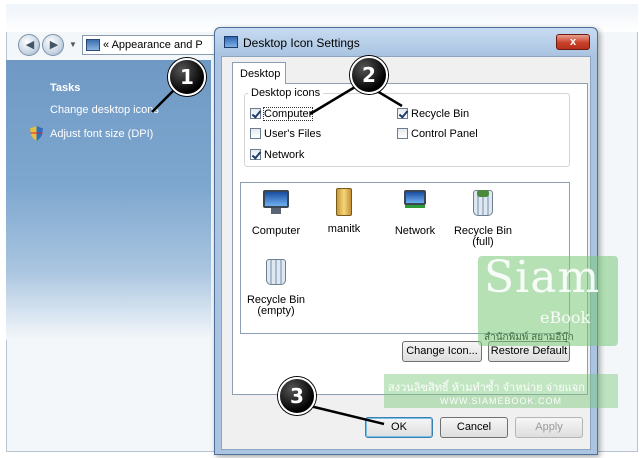  What do you see at coordinates (369, 75) in the screenshot?
I see `callout-2: 2` at bounding box center [369, 75].